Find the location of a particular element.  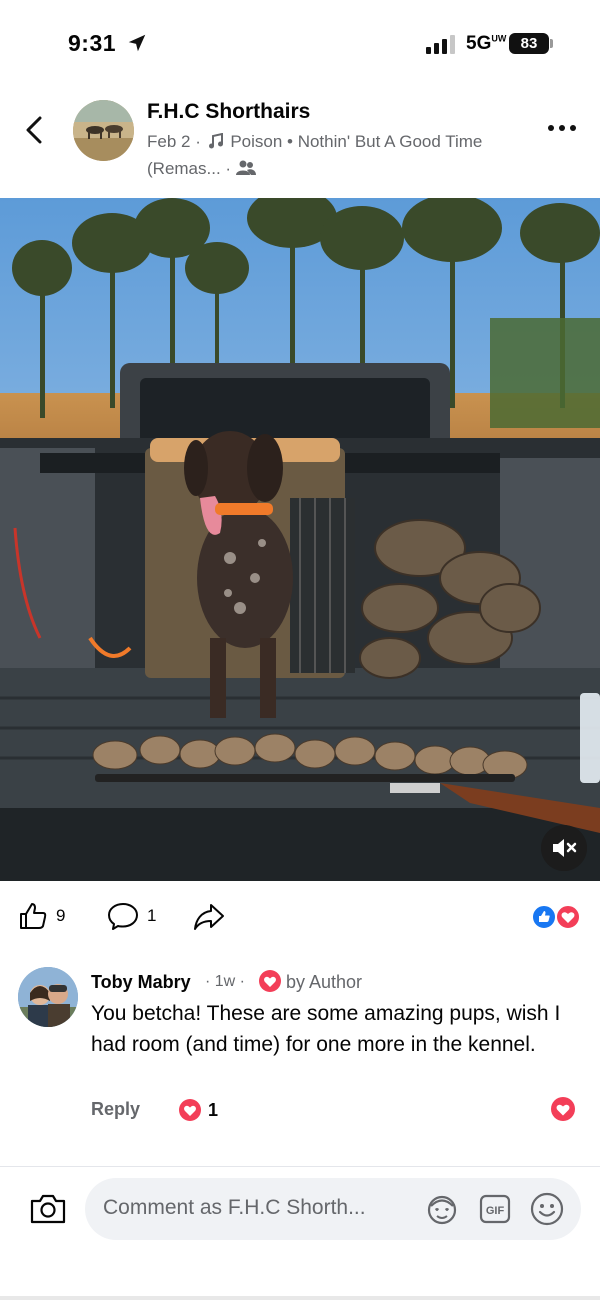

by-author-label: by Author is located at coordinates (324, 982).